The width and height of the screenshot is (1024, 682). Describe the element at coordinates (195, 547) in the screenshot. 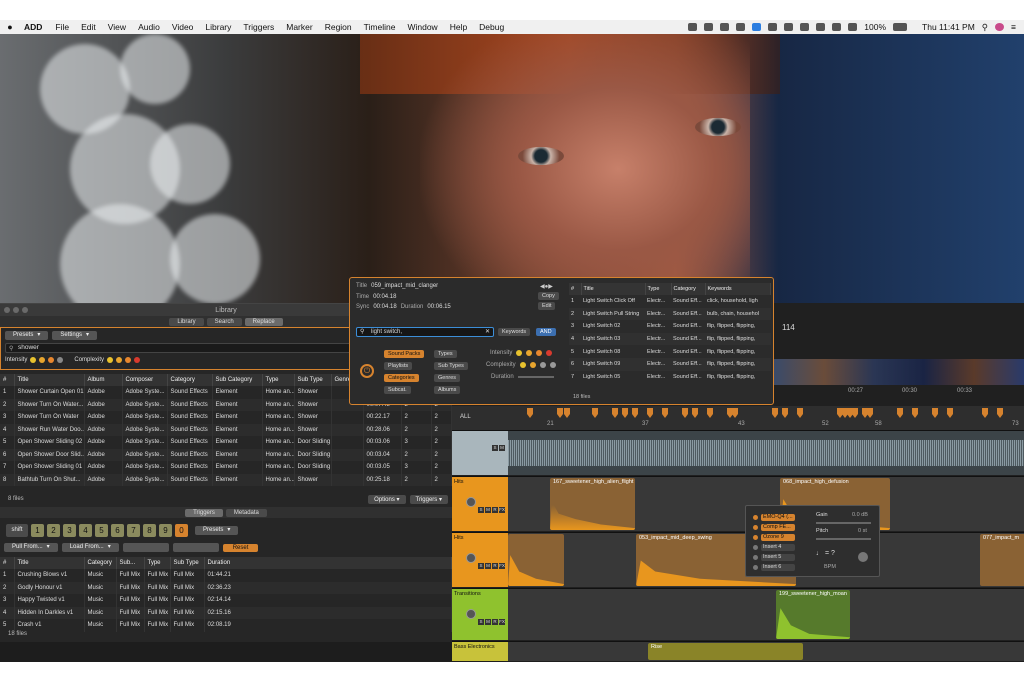

I see `blank-dropdown` at that location.